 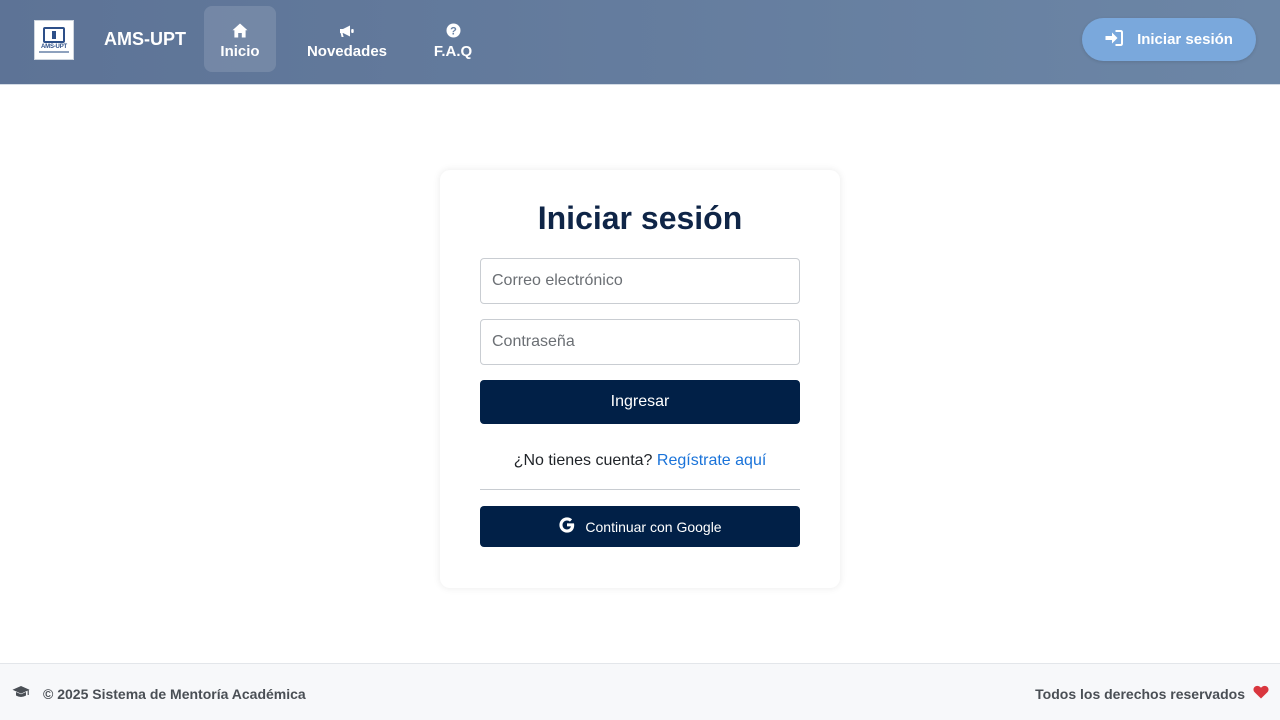 I want to click on google-icon, so click(x=567, y=526).